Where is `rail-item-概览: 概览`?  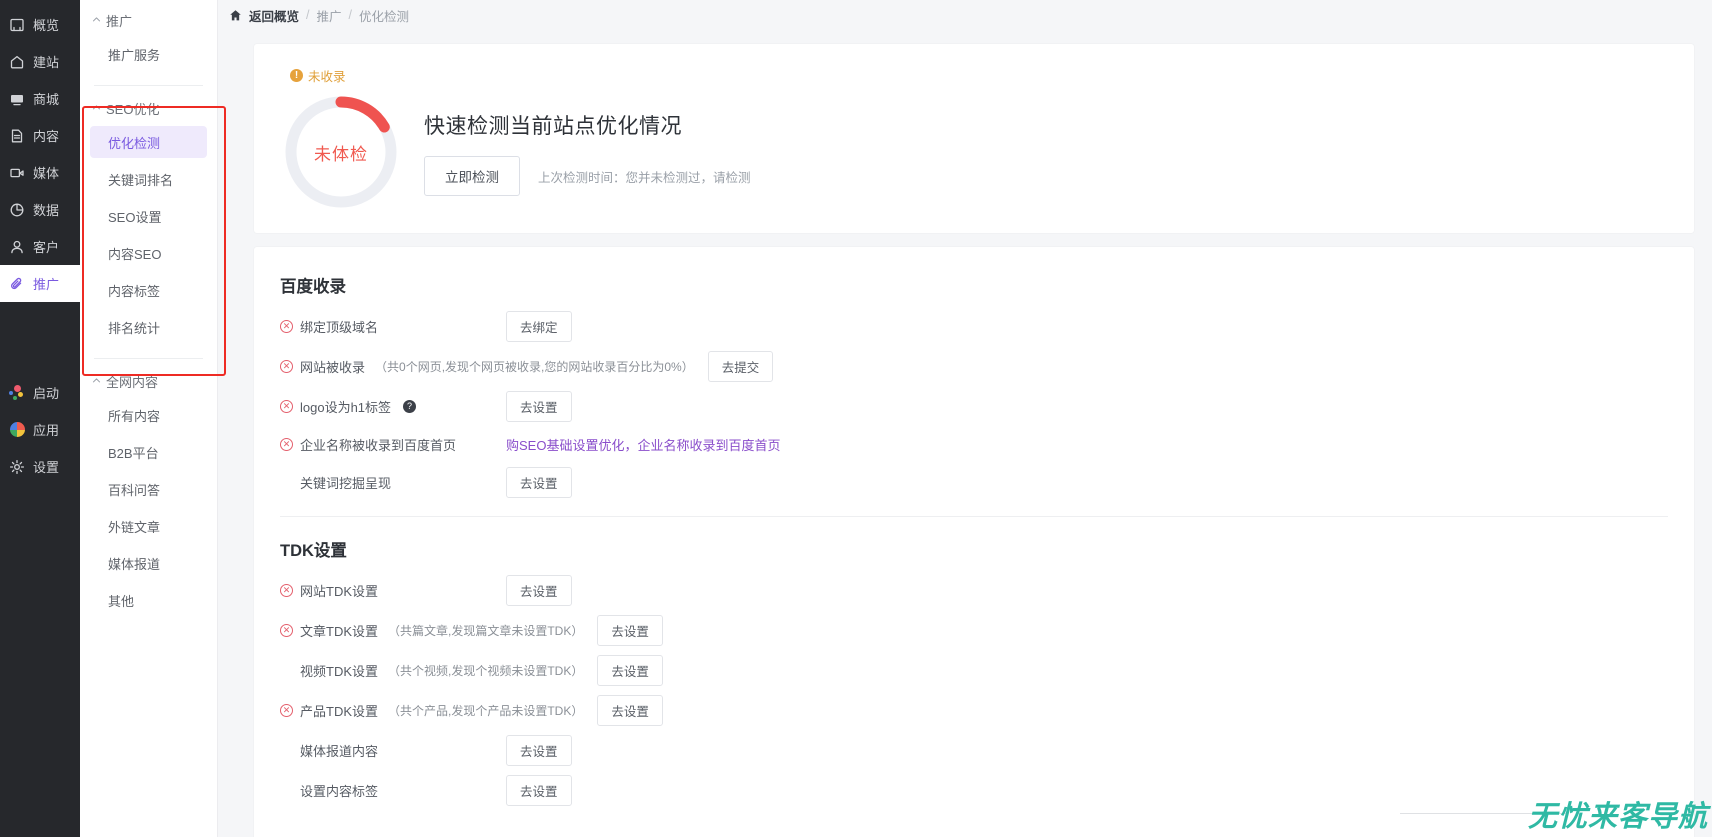 rail-item-概览: 概览 is located at coordinates (40, 24).